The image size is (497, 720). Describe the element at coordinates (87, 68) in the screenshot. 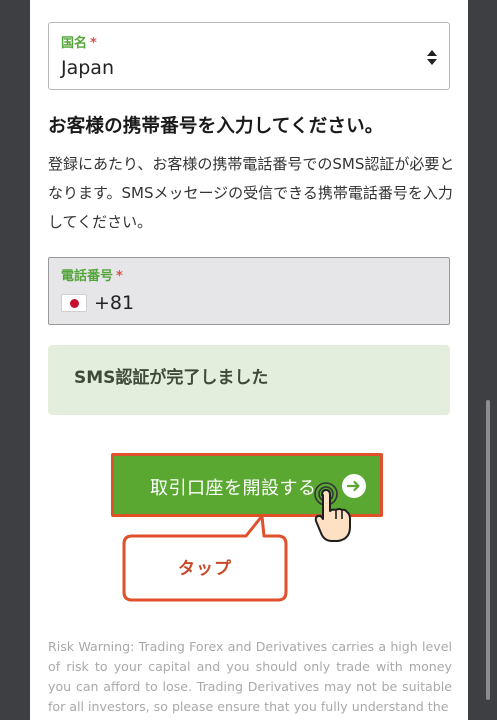

I see `country-value: Japan` at that location.